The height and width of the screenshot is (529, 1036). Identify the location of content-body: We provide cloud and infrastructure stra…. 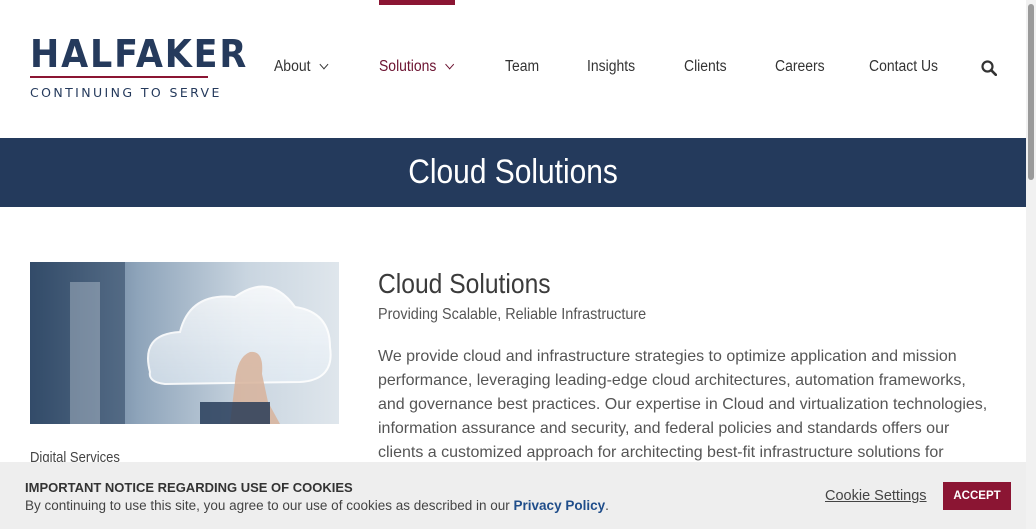
(683, 404).